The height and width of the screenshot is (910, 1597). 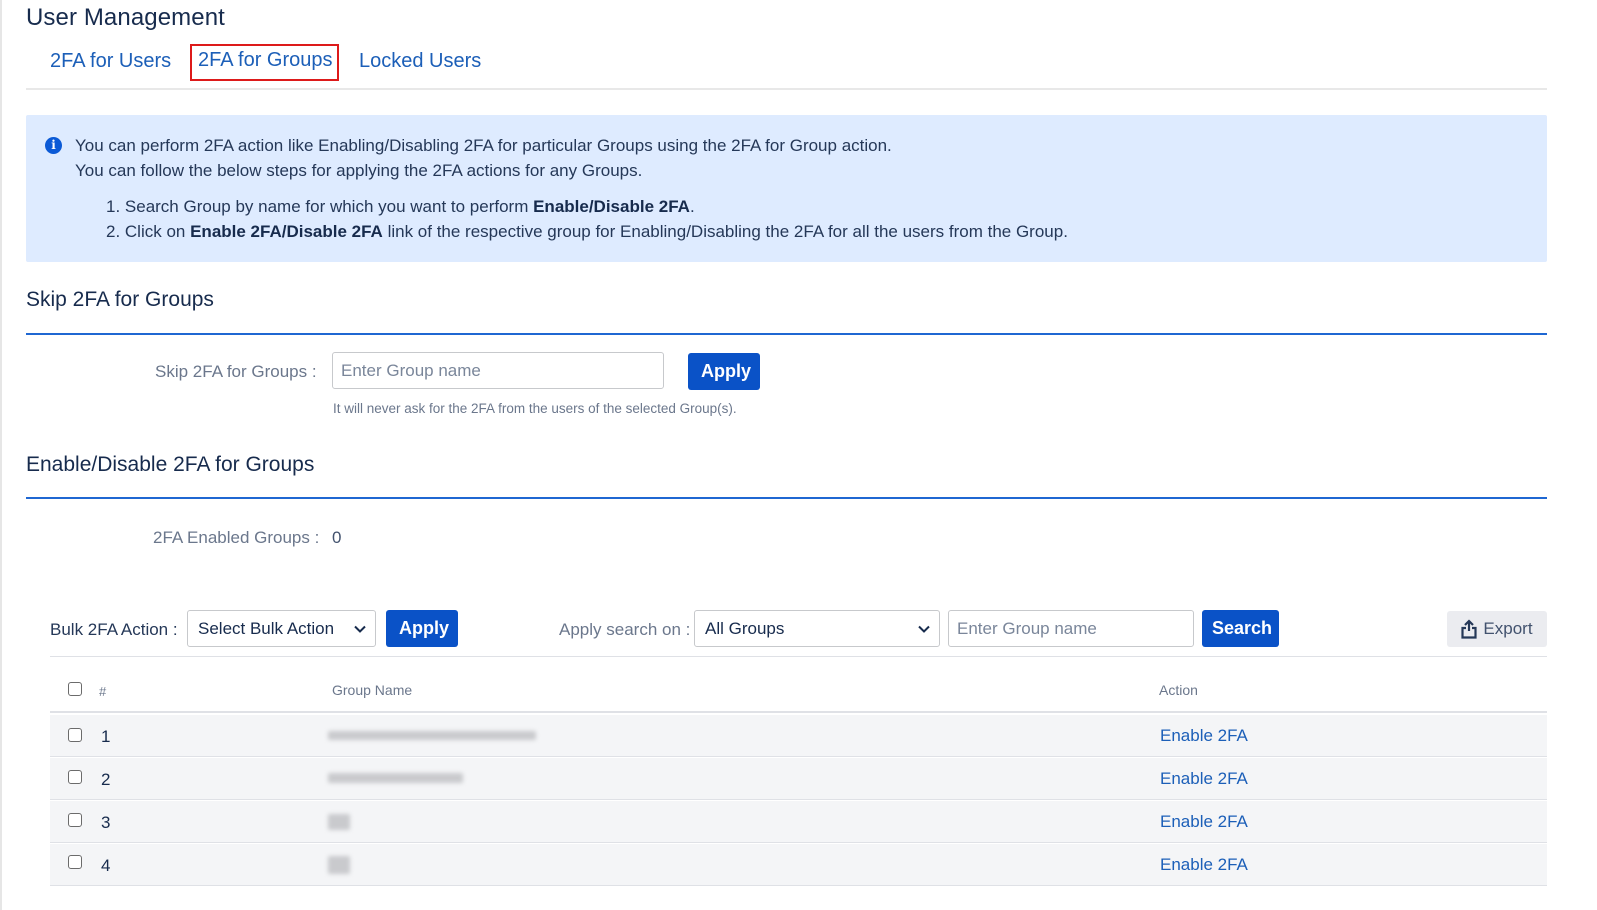 I want to click on enable-section-divider, so click(x=786, y=498).